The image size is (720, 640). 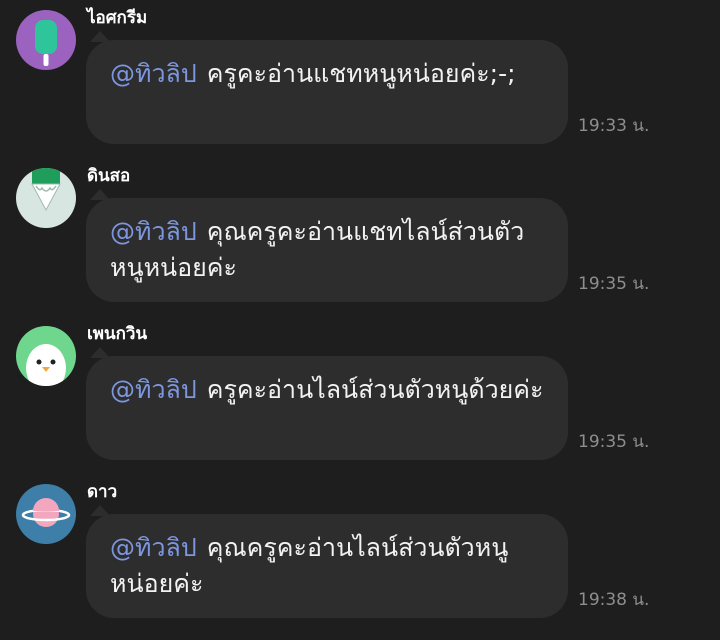 I want to click on message-timestamp: 19:33 น., so click(x=614, y=126).